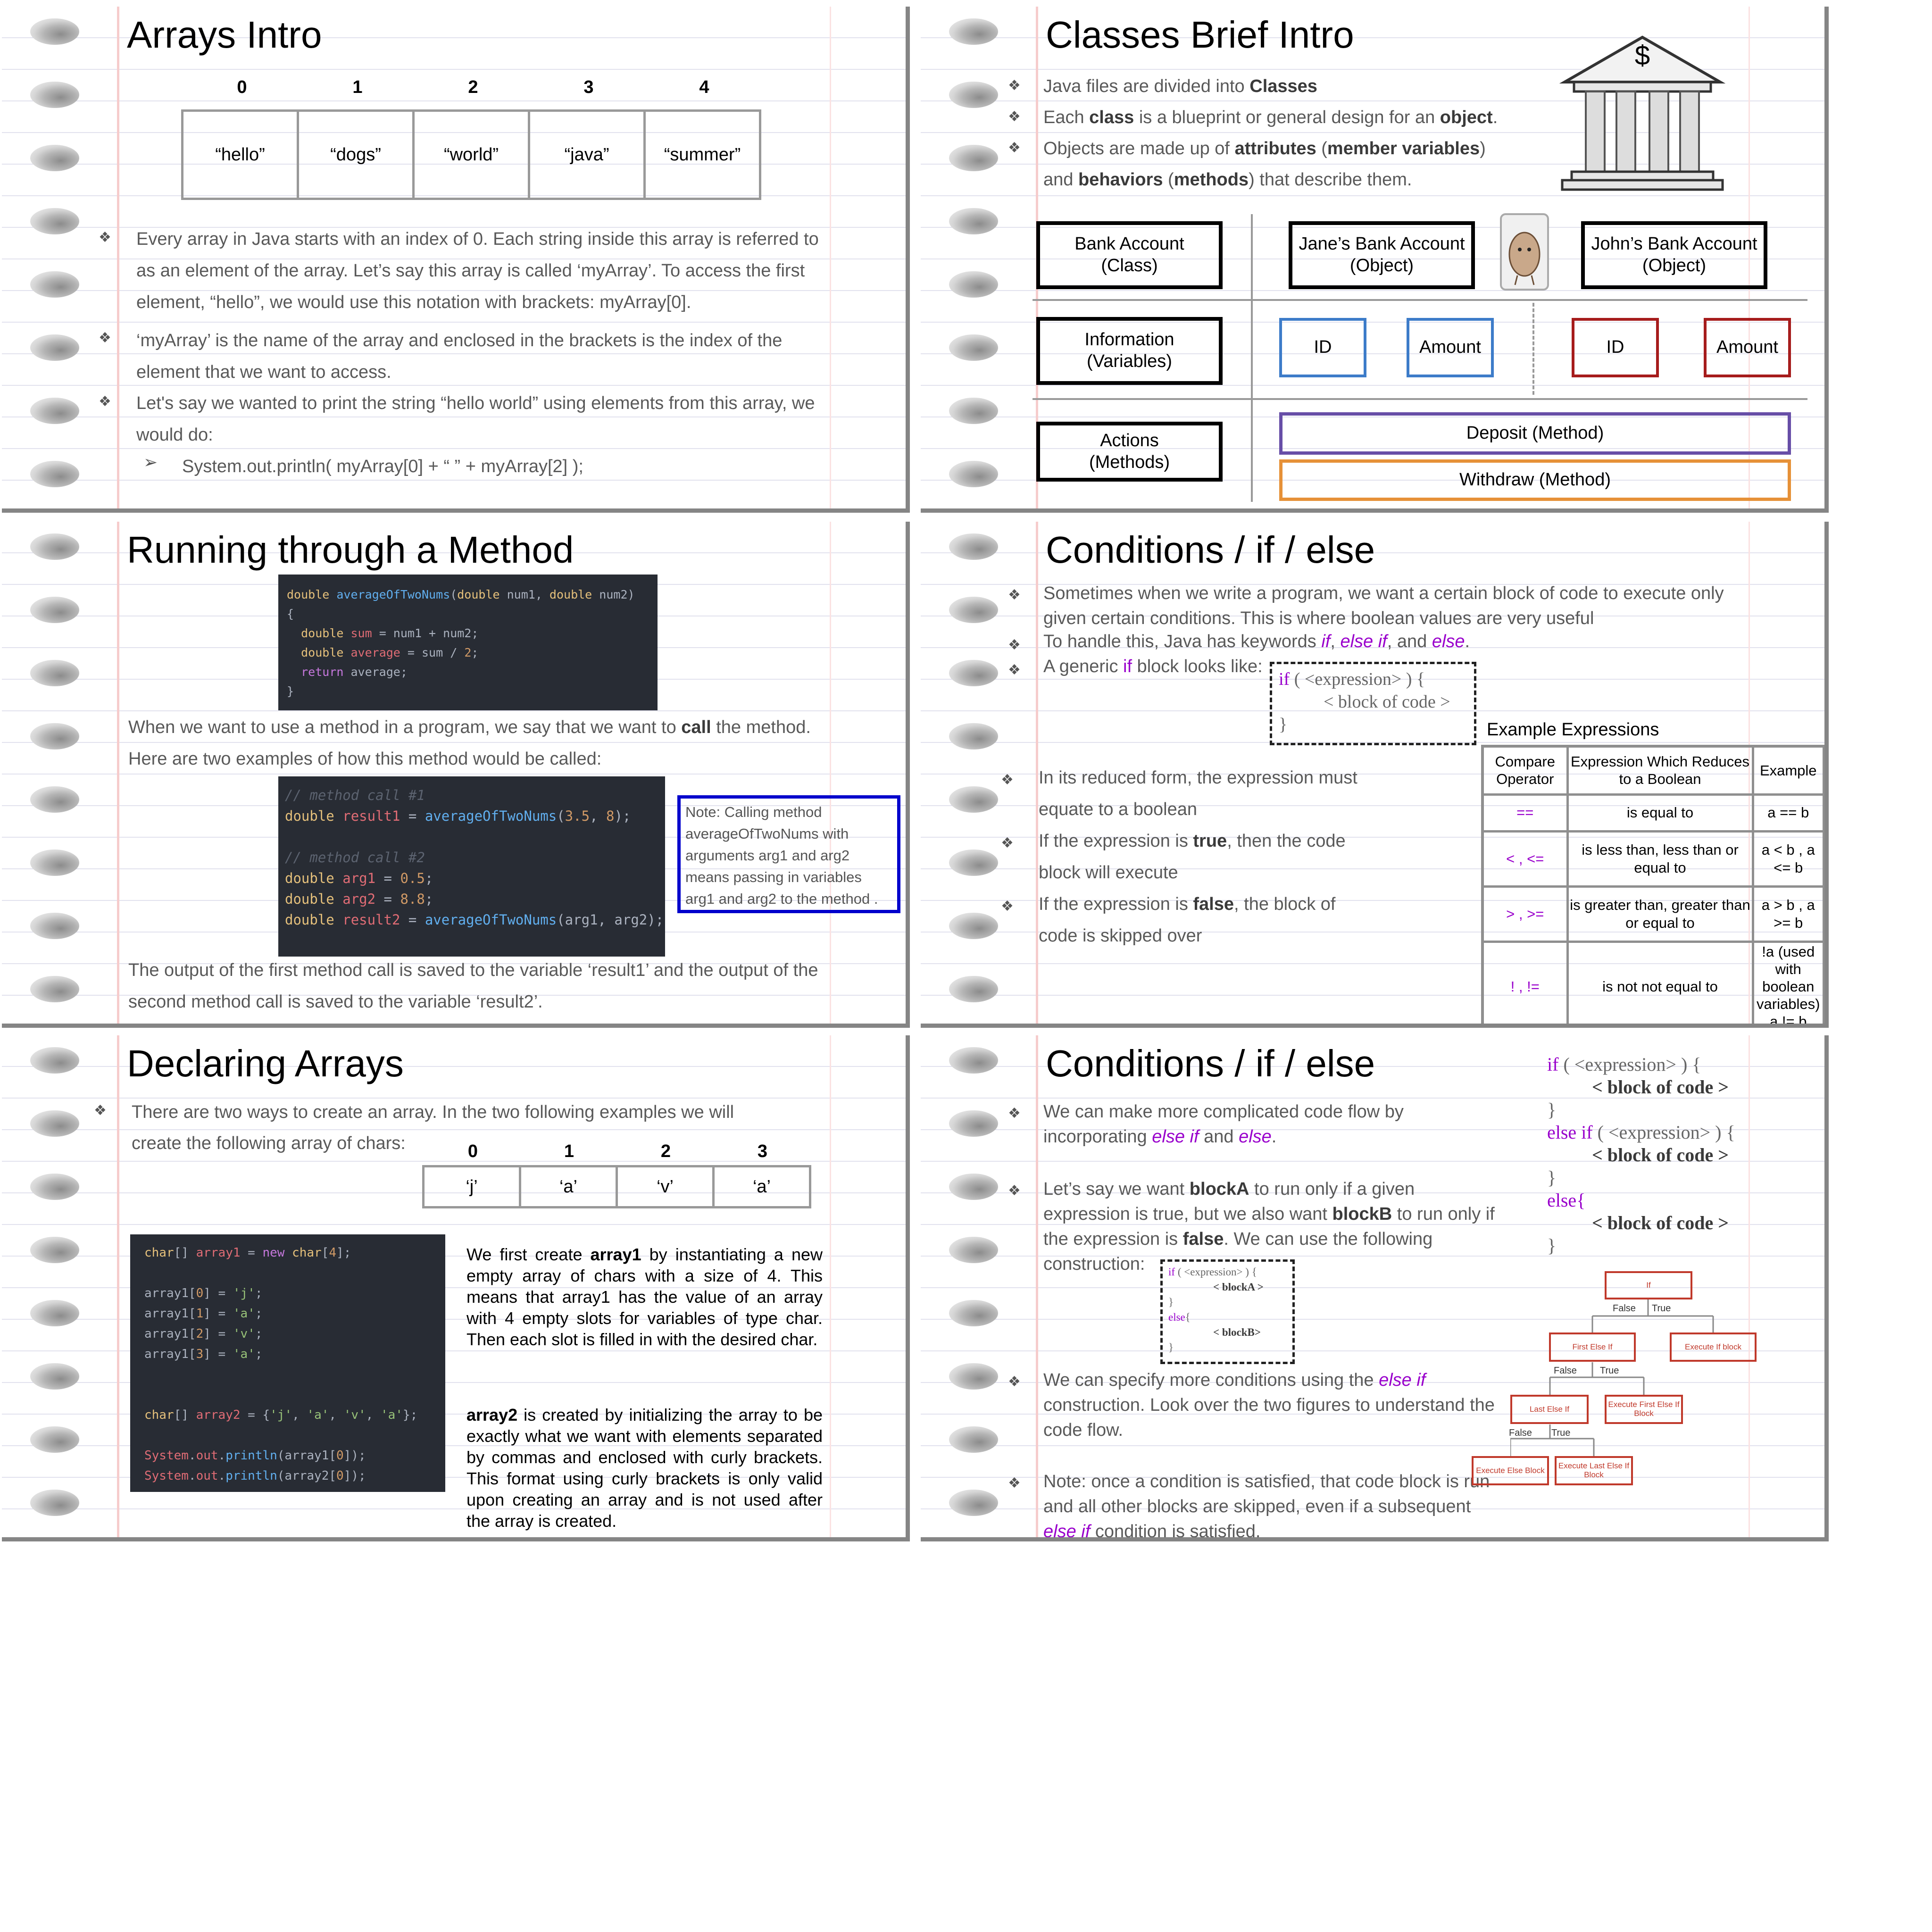  What do you see at coordinates (1525, 770) in the screenshot?
I see `table-header: Compare Operator` at bounding box center [1525, 770].